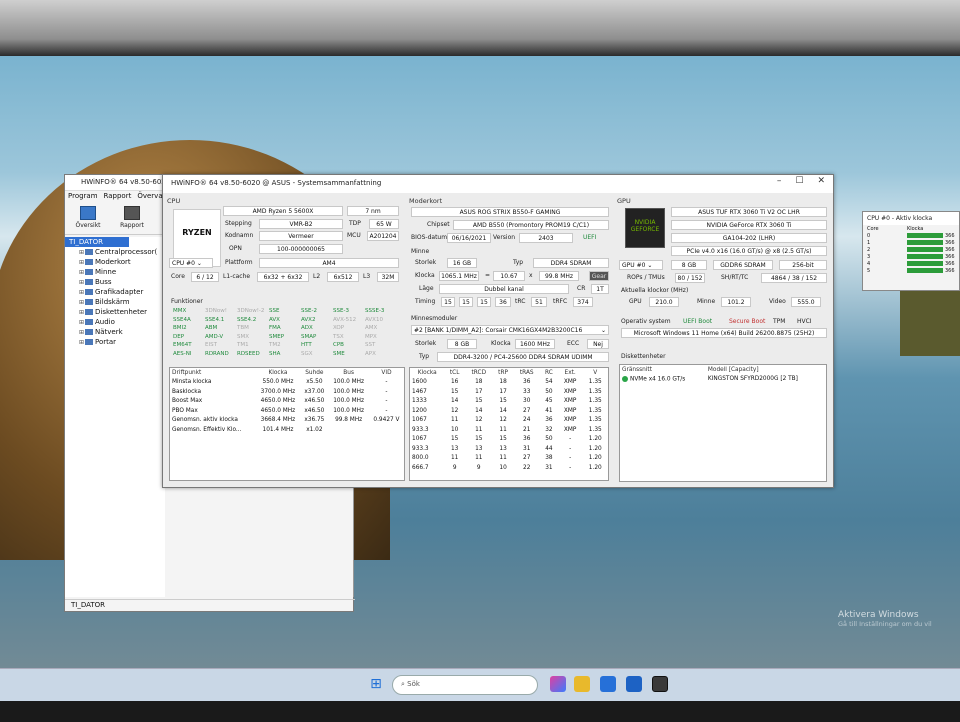 This screenshot has width=960, height=722. Describe the element at coordinates (549, 401) in the screenshot. I see `table-cell: 45` at that location.